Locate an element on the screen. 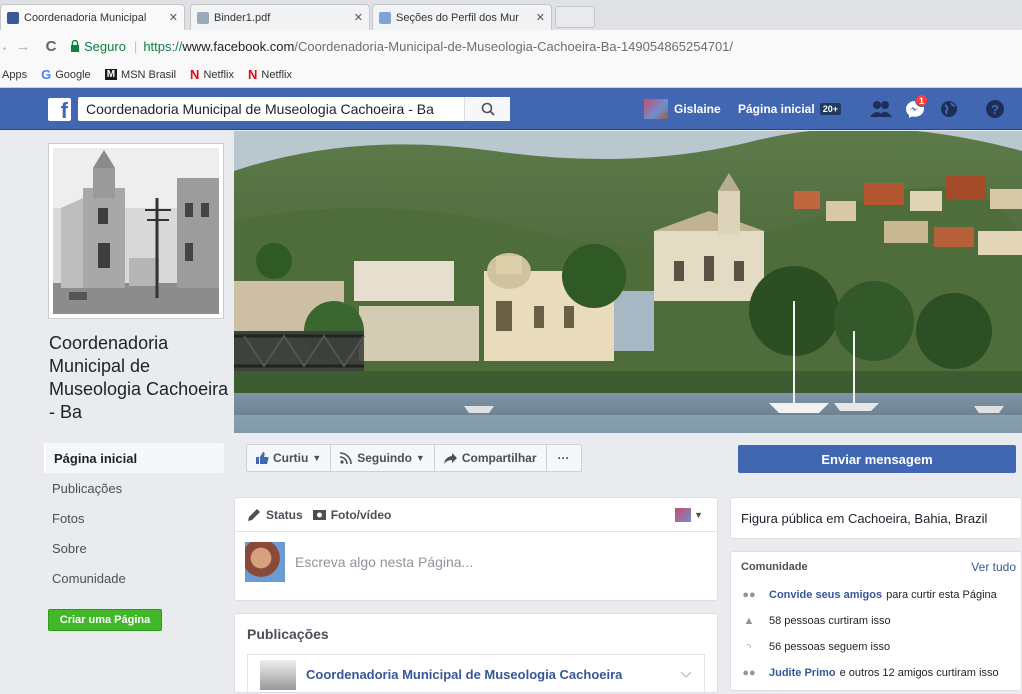  globe-icon is located at coordinates (949, 109).